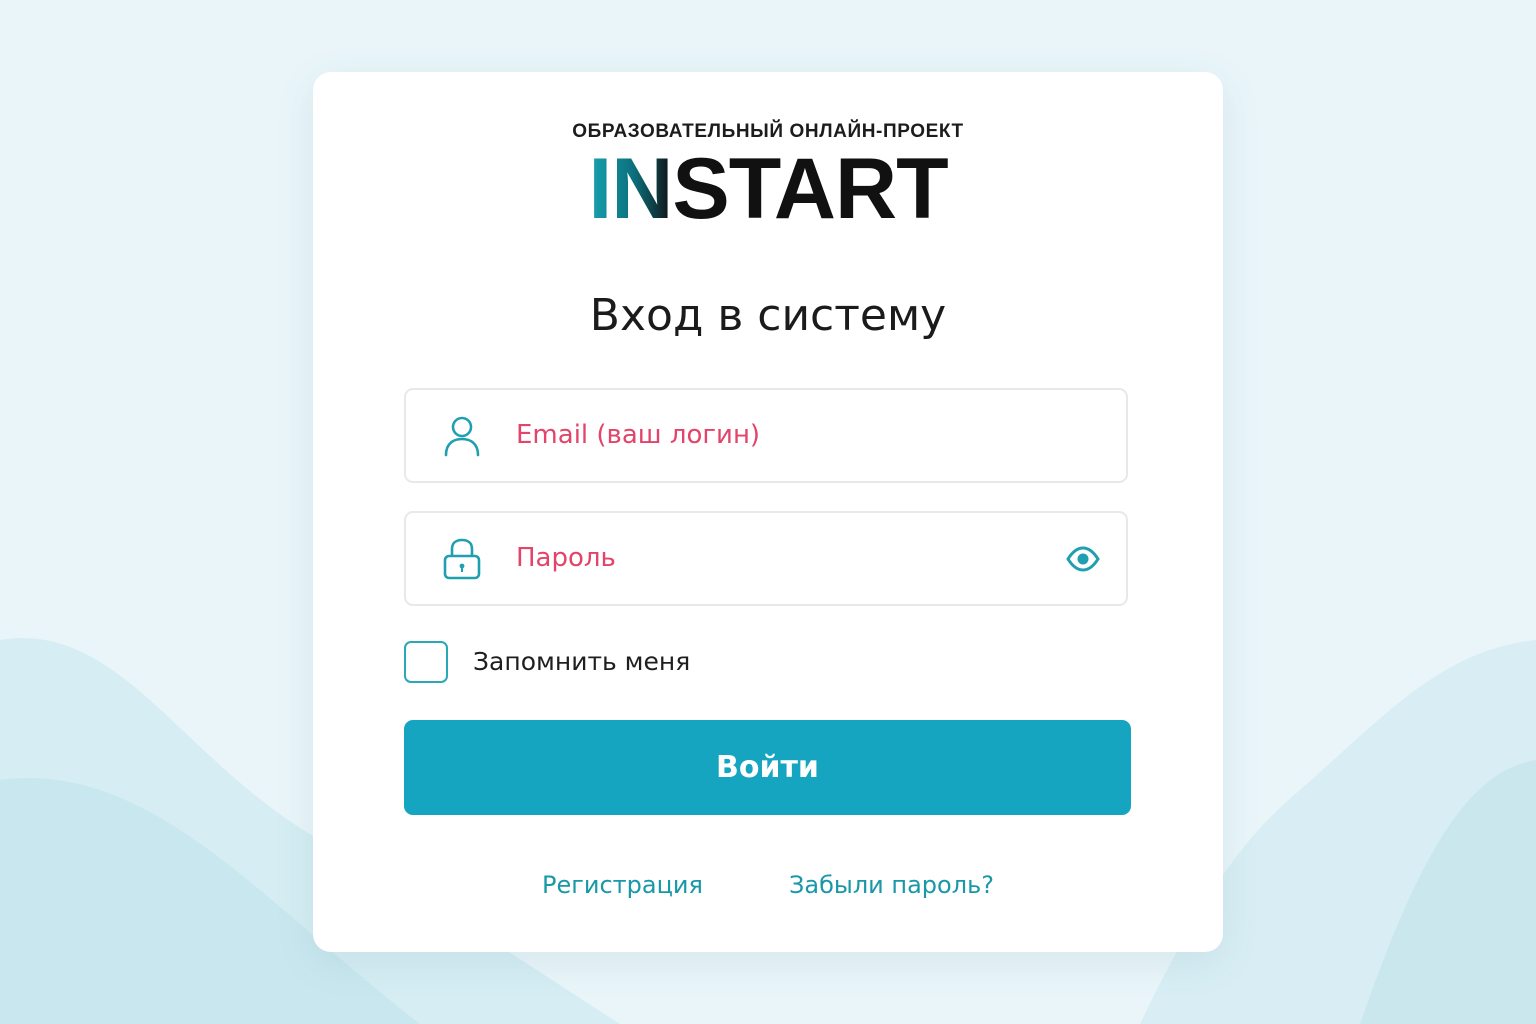  What do you see at coordinates (581, 662) in the screenshot?
I see `remember-me-label: Запомнить меня` at bounding box center [581, 662].